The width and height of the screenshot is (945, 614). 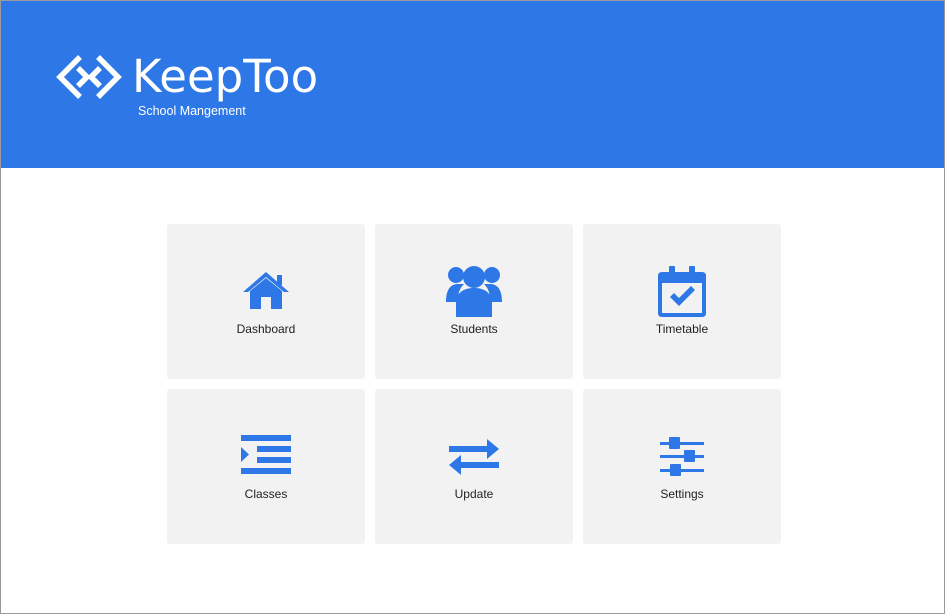 I want to click on dashboard-label: Dashboard, so click(x=266, y=329).